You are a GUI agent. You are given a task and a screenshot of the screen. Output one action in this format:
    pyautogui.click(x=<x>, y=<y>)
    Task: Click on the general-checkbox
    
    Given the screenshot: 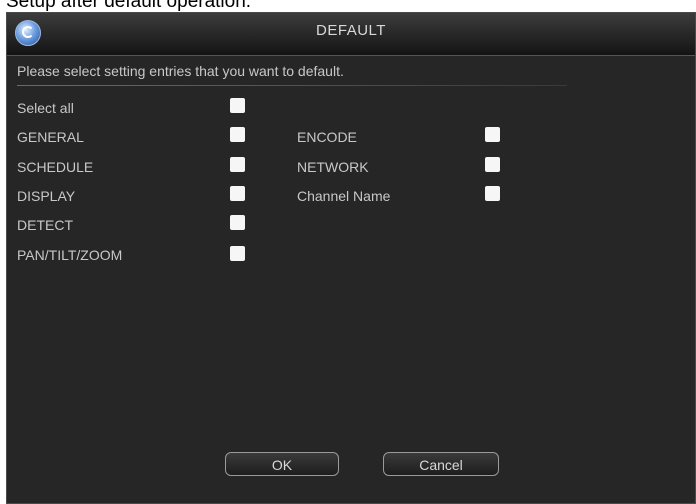 What is the action you would take?
    pyautogui.click(x=237, y=134)
    